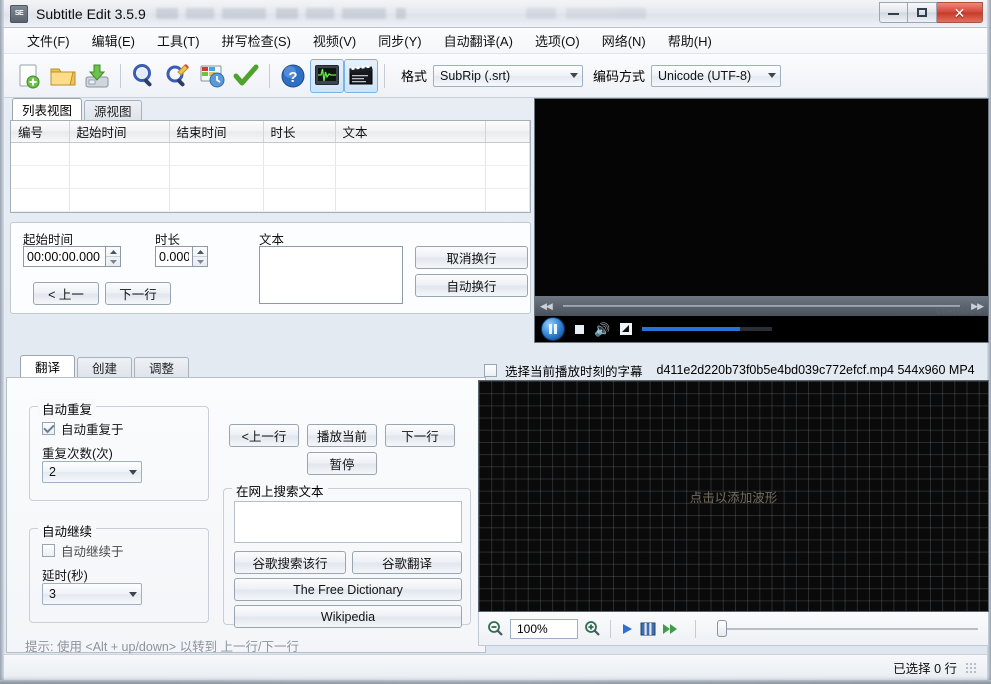 This screenshot has width=991, height=684. Describe the element at coordinates (690, 40) in the screenshot. I see `menu-help: 帮助(H)` at that location.